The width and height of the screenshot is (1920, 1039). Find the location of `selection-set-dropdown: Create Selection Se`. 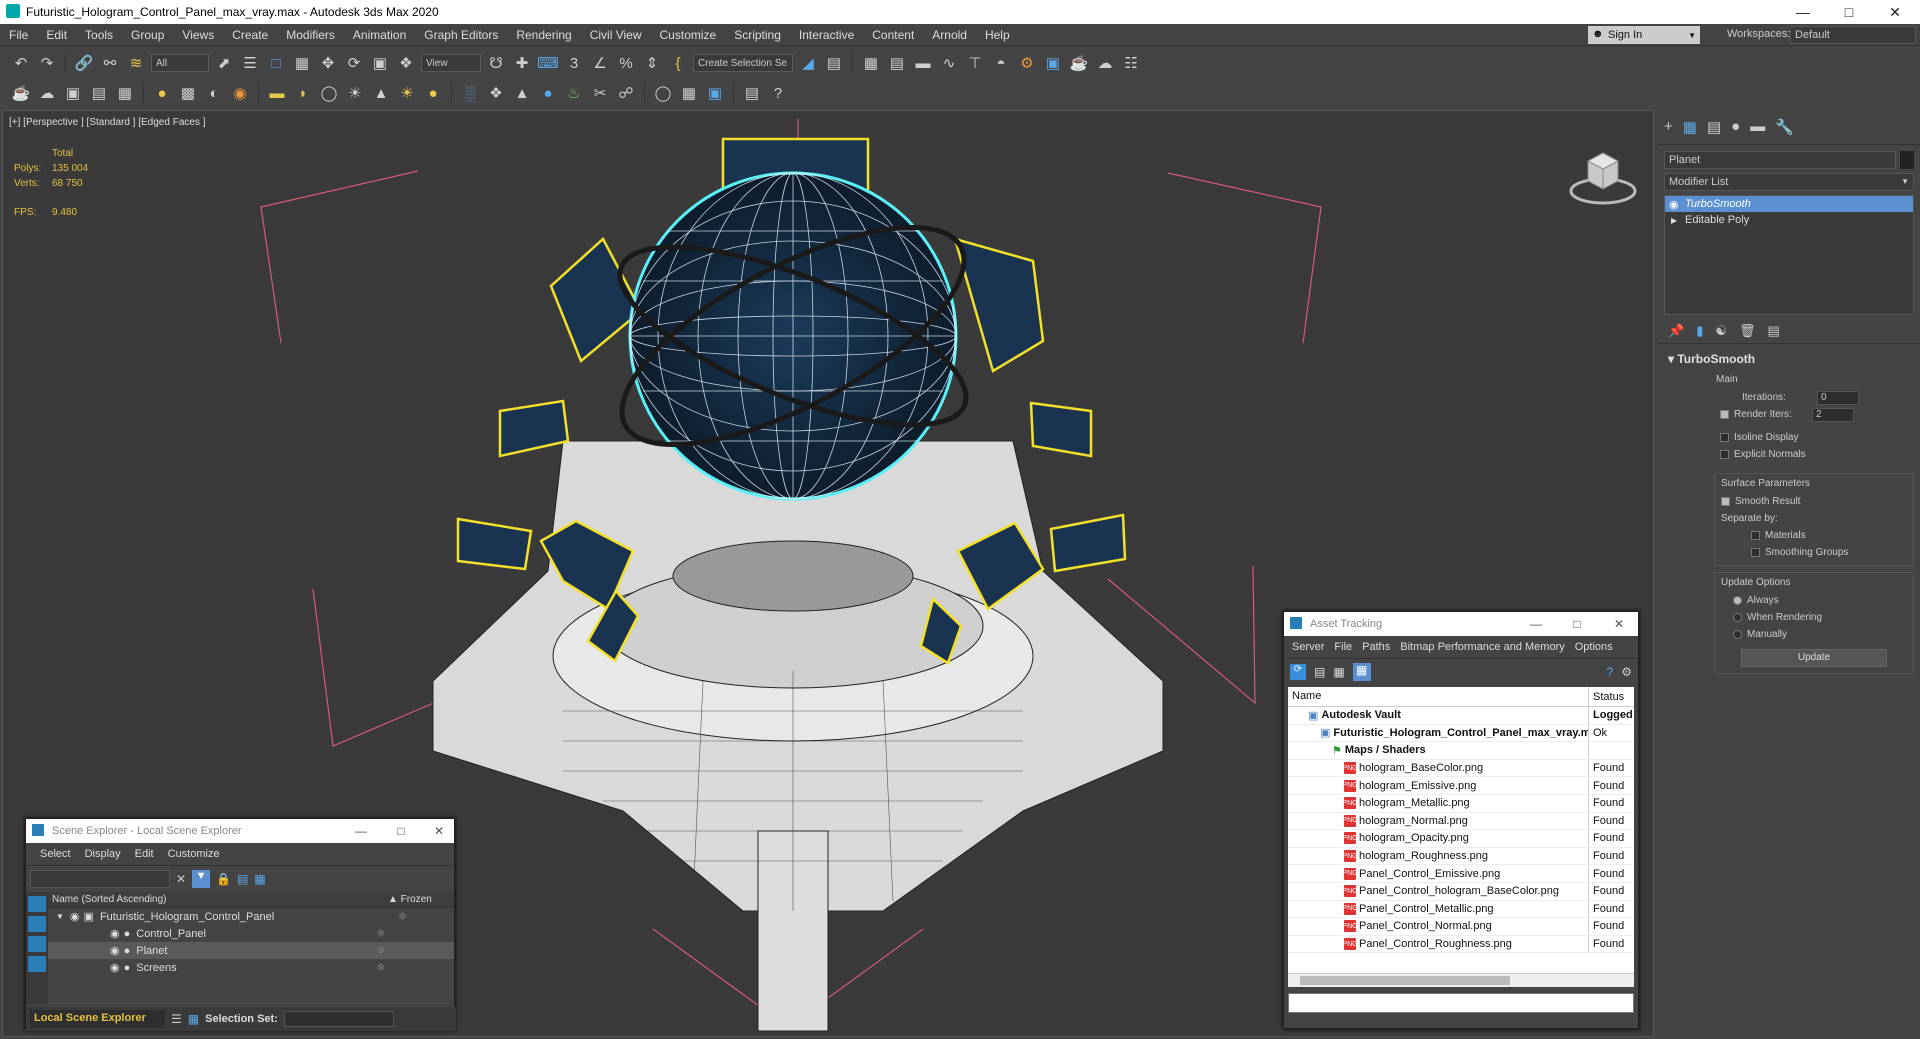

selection-set-dropdown: Create Selection Se is located at coordinates (743, 63).